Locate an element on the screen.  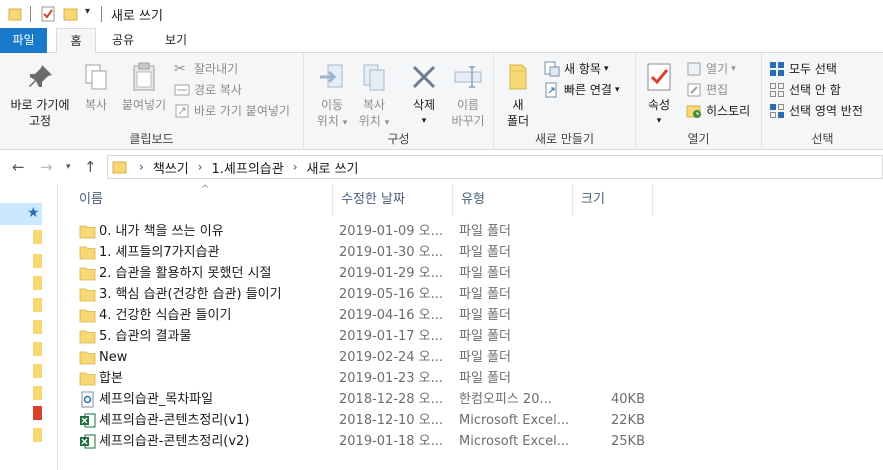
organize-group: 이동 위치 ▾ 복사 위치 ▾ 삭제 ▾ 이름 바꾸기 구성 is located at coordinates (399, 101).